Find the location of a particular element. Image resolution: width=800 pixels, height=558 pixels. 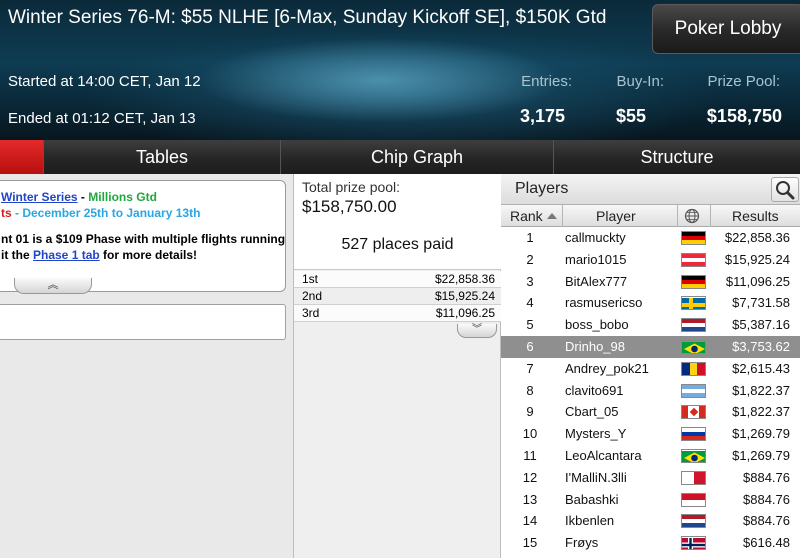

player-rank: 11 is located at coordinates (530, 455).